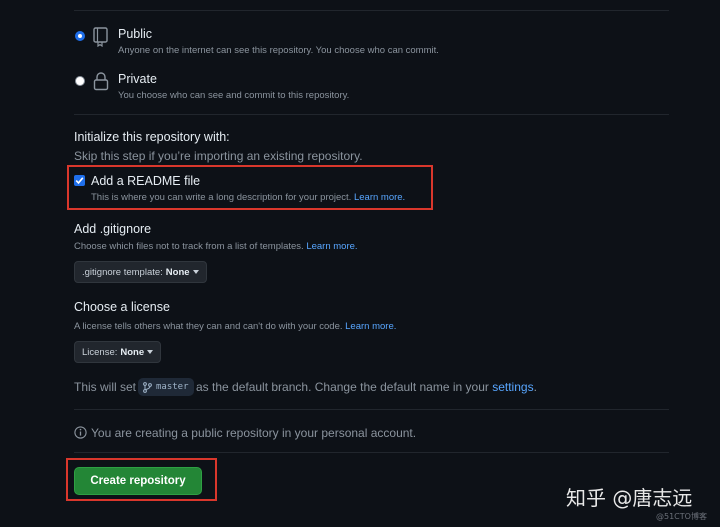 The height and width of the screenshot is (527, 720). Describe the element at coordinates (137, 79) in the screenshot. I see `private-label: Private` at that location.